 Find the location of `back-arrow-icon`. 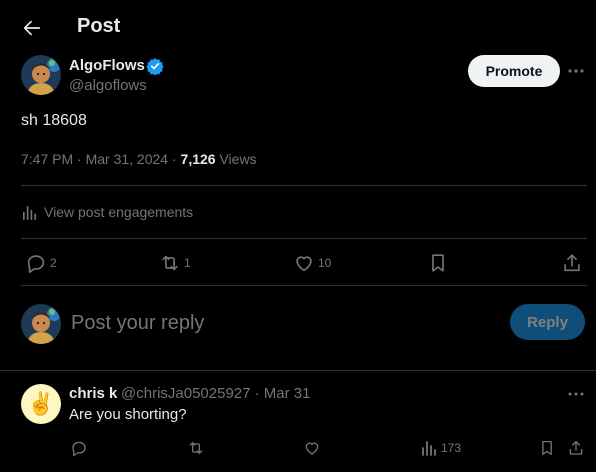

back-arrow-icon is located at coordinates (32, 28).